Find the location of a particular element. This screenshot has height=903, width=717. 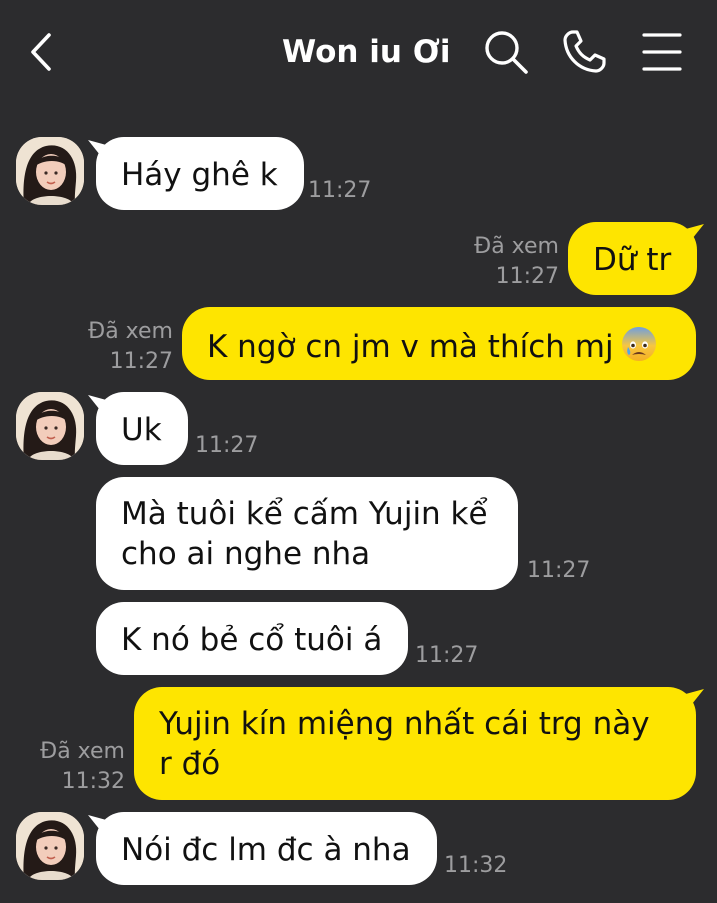

menu-button is located at coordinates (662, 52).